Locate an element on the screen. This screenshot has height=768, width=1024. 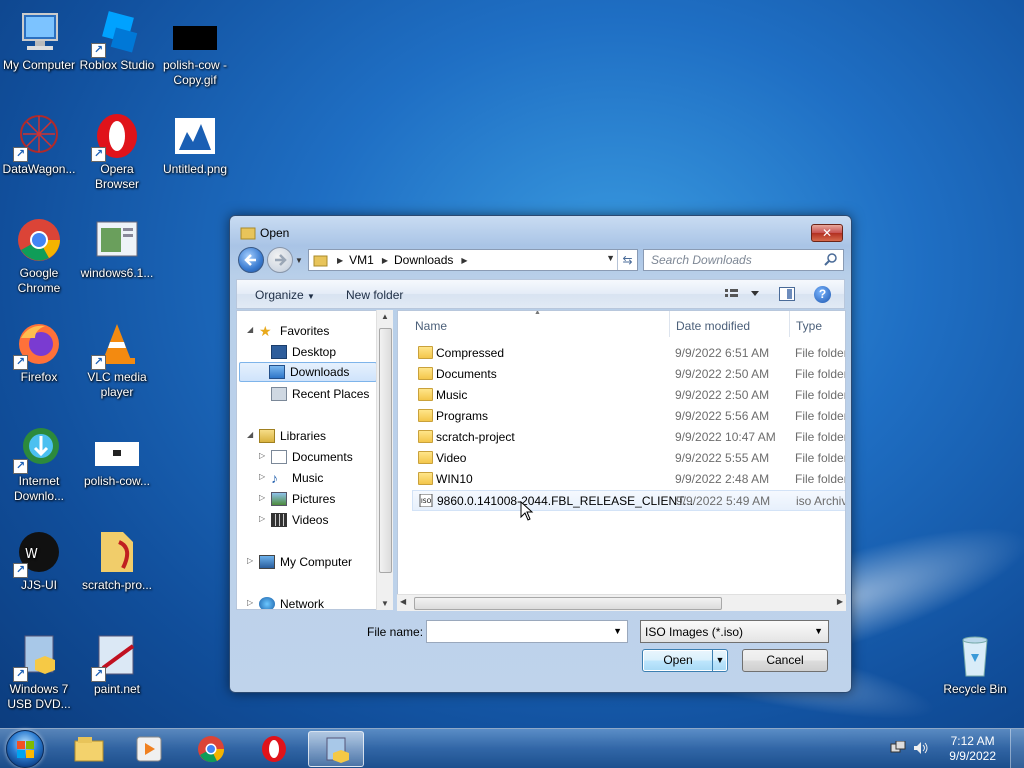
file-list-scrollbar: ◀ ▶ is located at coordinates (621, 602).